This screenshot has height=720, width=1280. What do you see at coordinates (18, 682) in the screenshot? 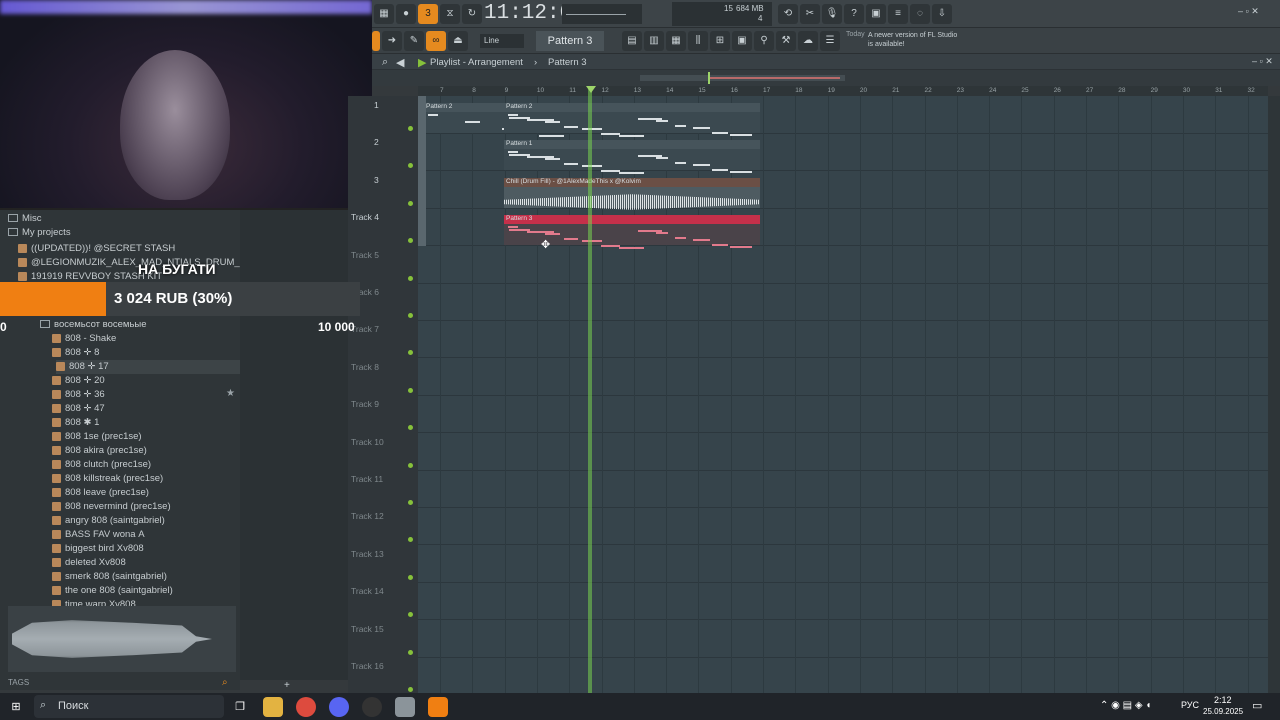
I see `tags-label: TAGS` at bounding box center [18, 682].